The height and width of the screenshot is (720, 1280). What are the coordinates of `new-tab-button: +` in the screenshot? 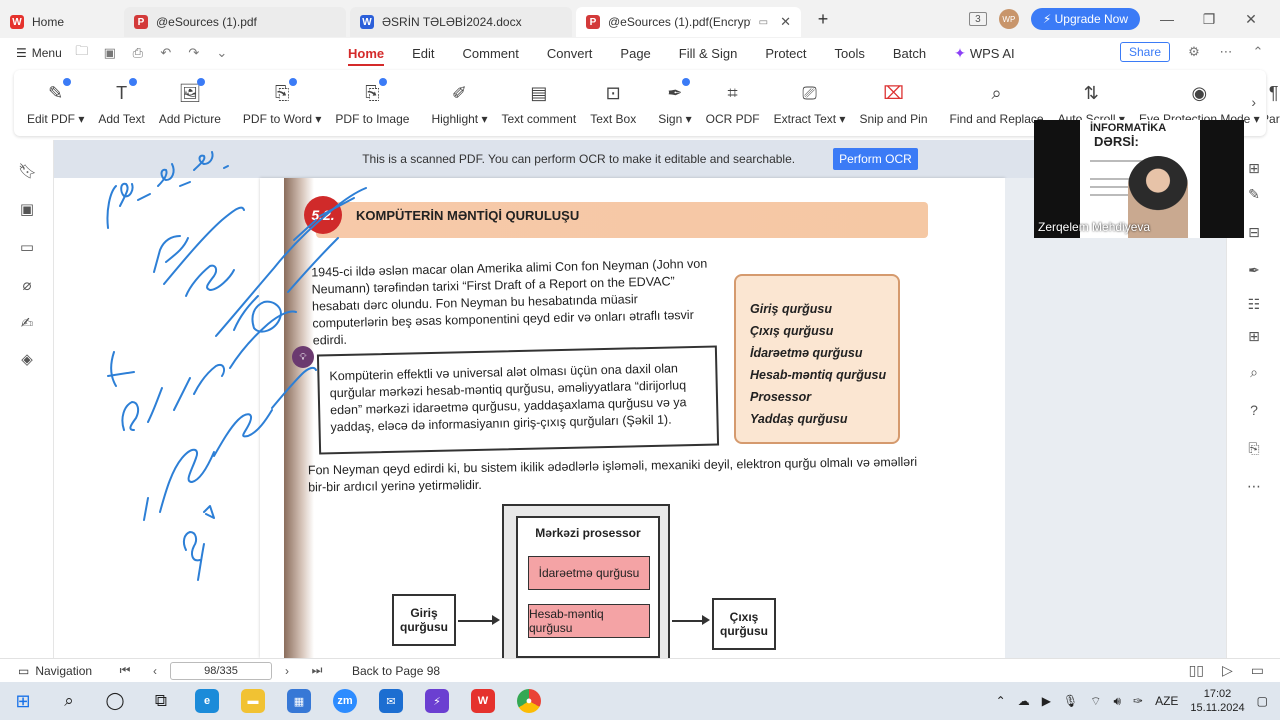 It's located at (823, 19).